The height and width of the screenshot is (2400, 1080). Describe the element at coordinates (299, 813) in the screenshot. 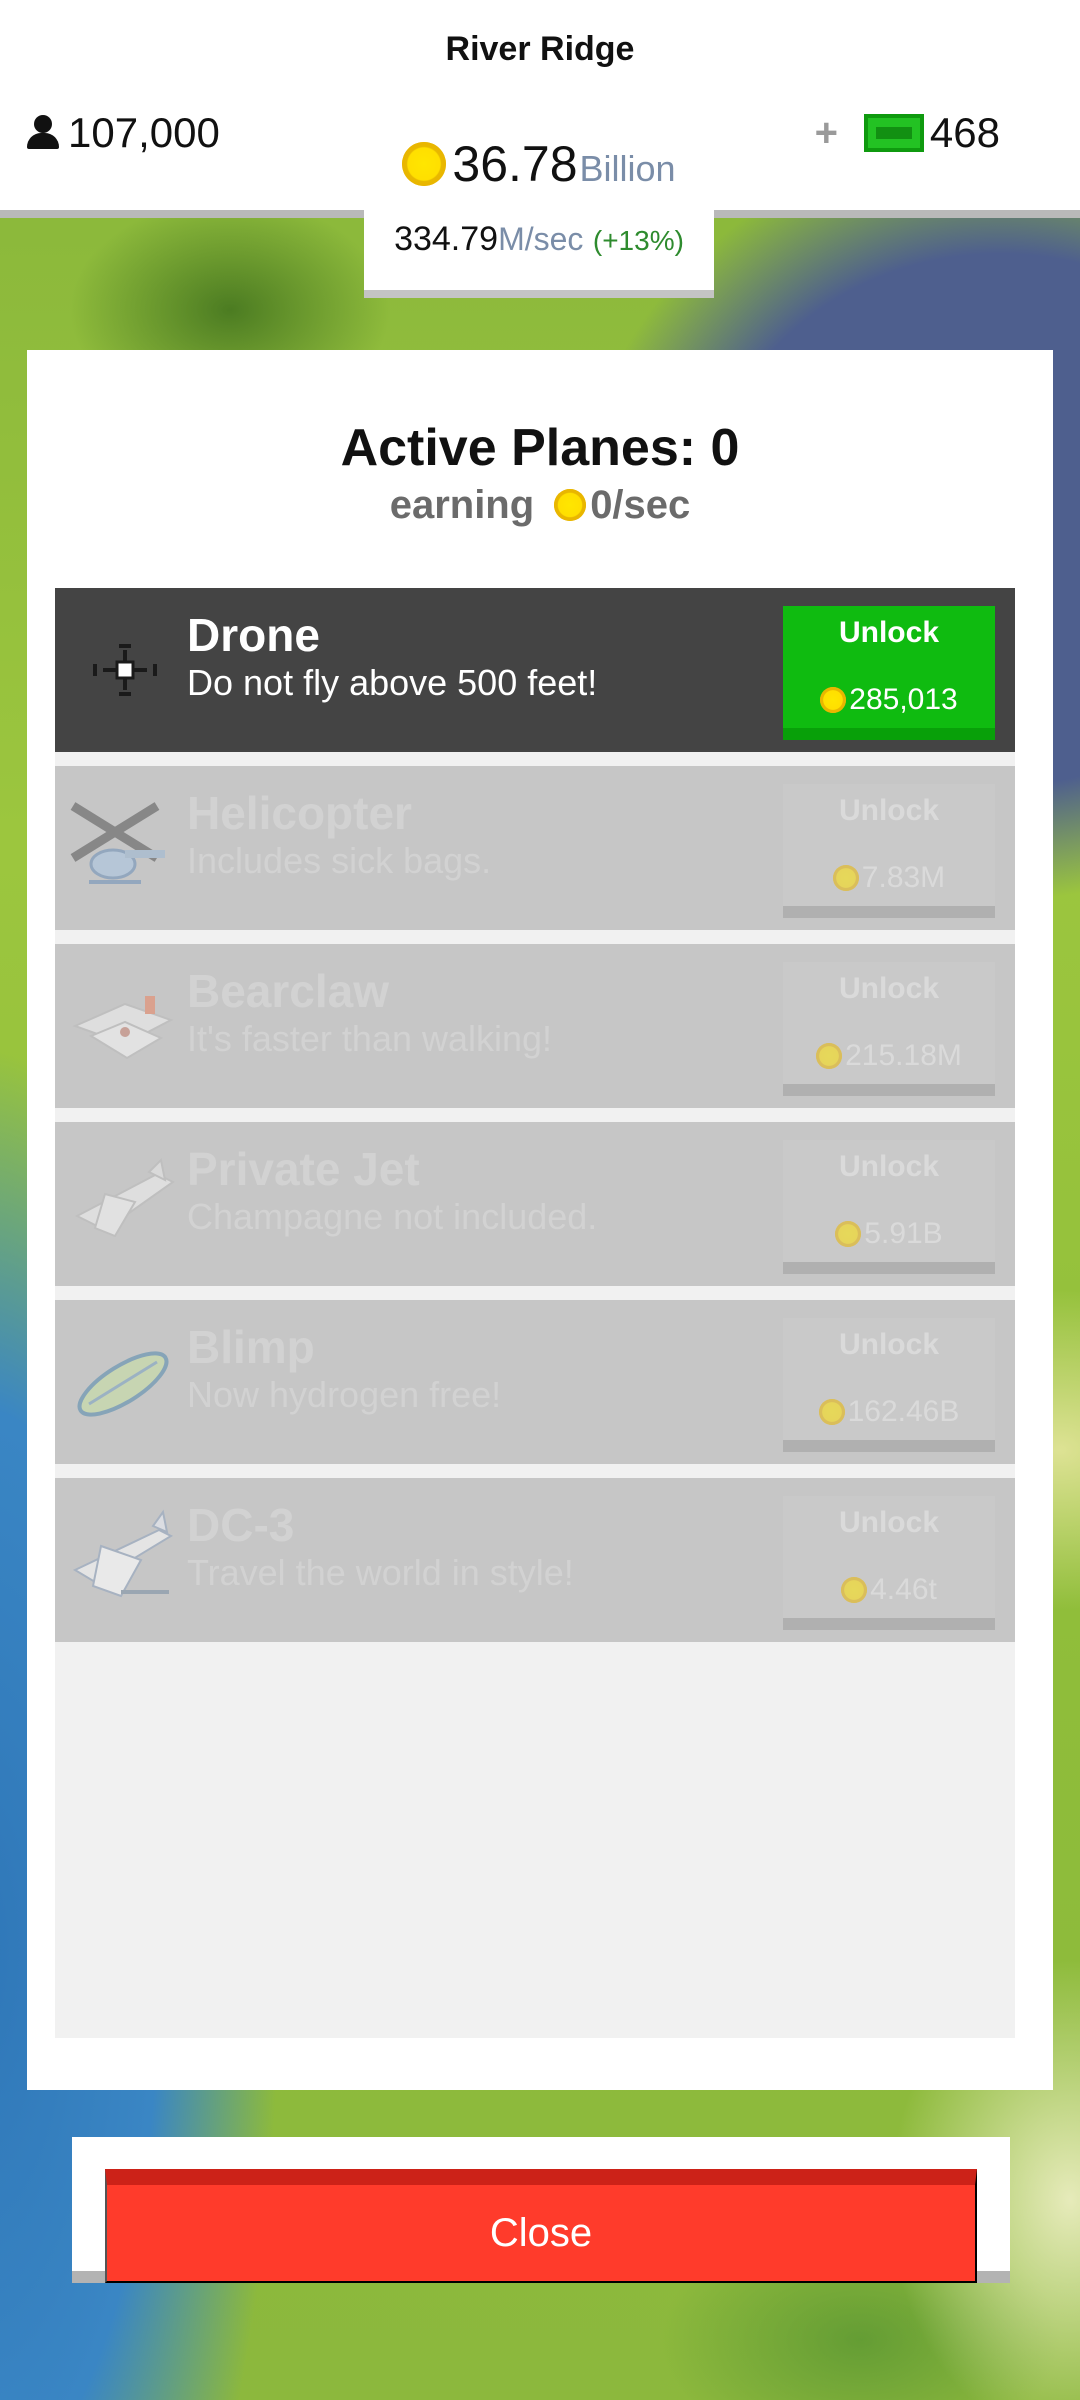

I see `plane-name: Helicopter` at that location.